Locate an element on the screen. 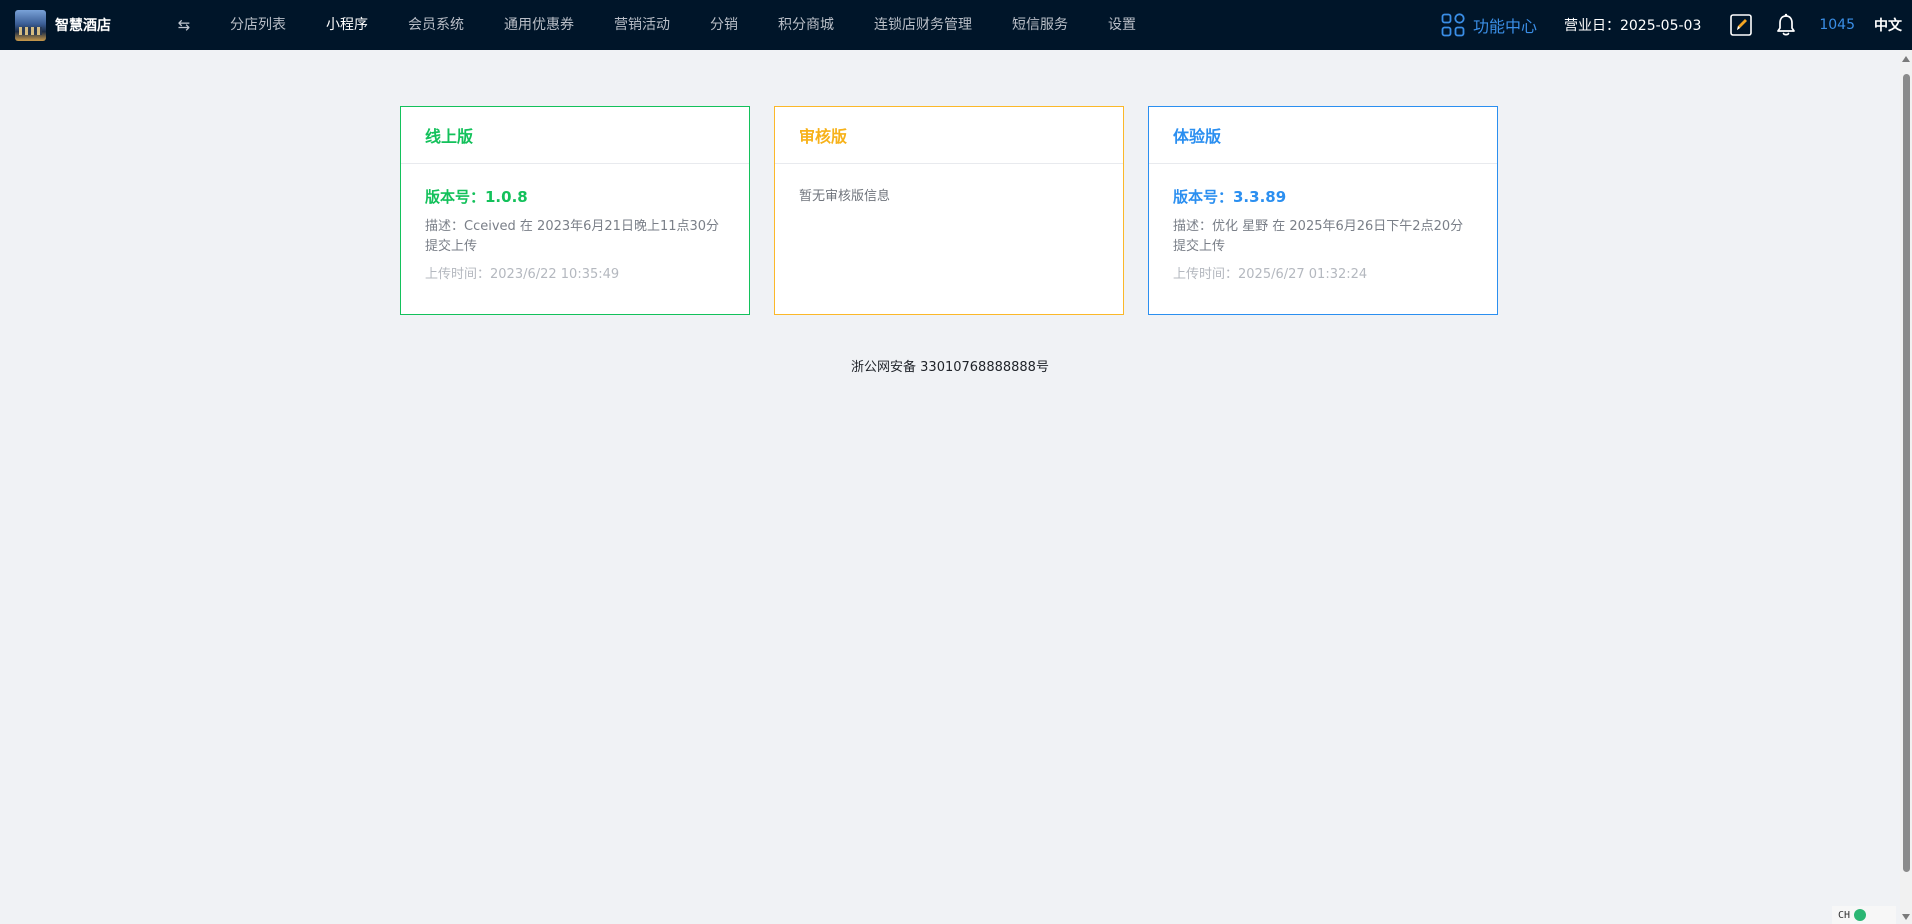 The width and height of the screenshot is (1912, 924). scroll-thumb is located at coordinates (1906, 473).